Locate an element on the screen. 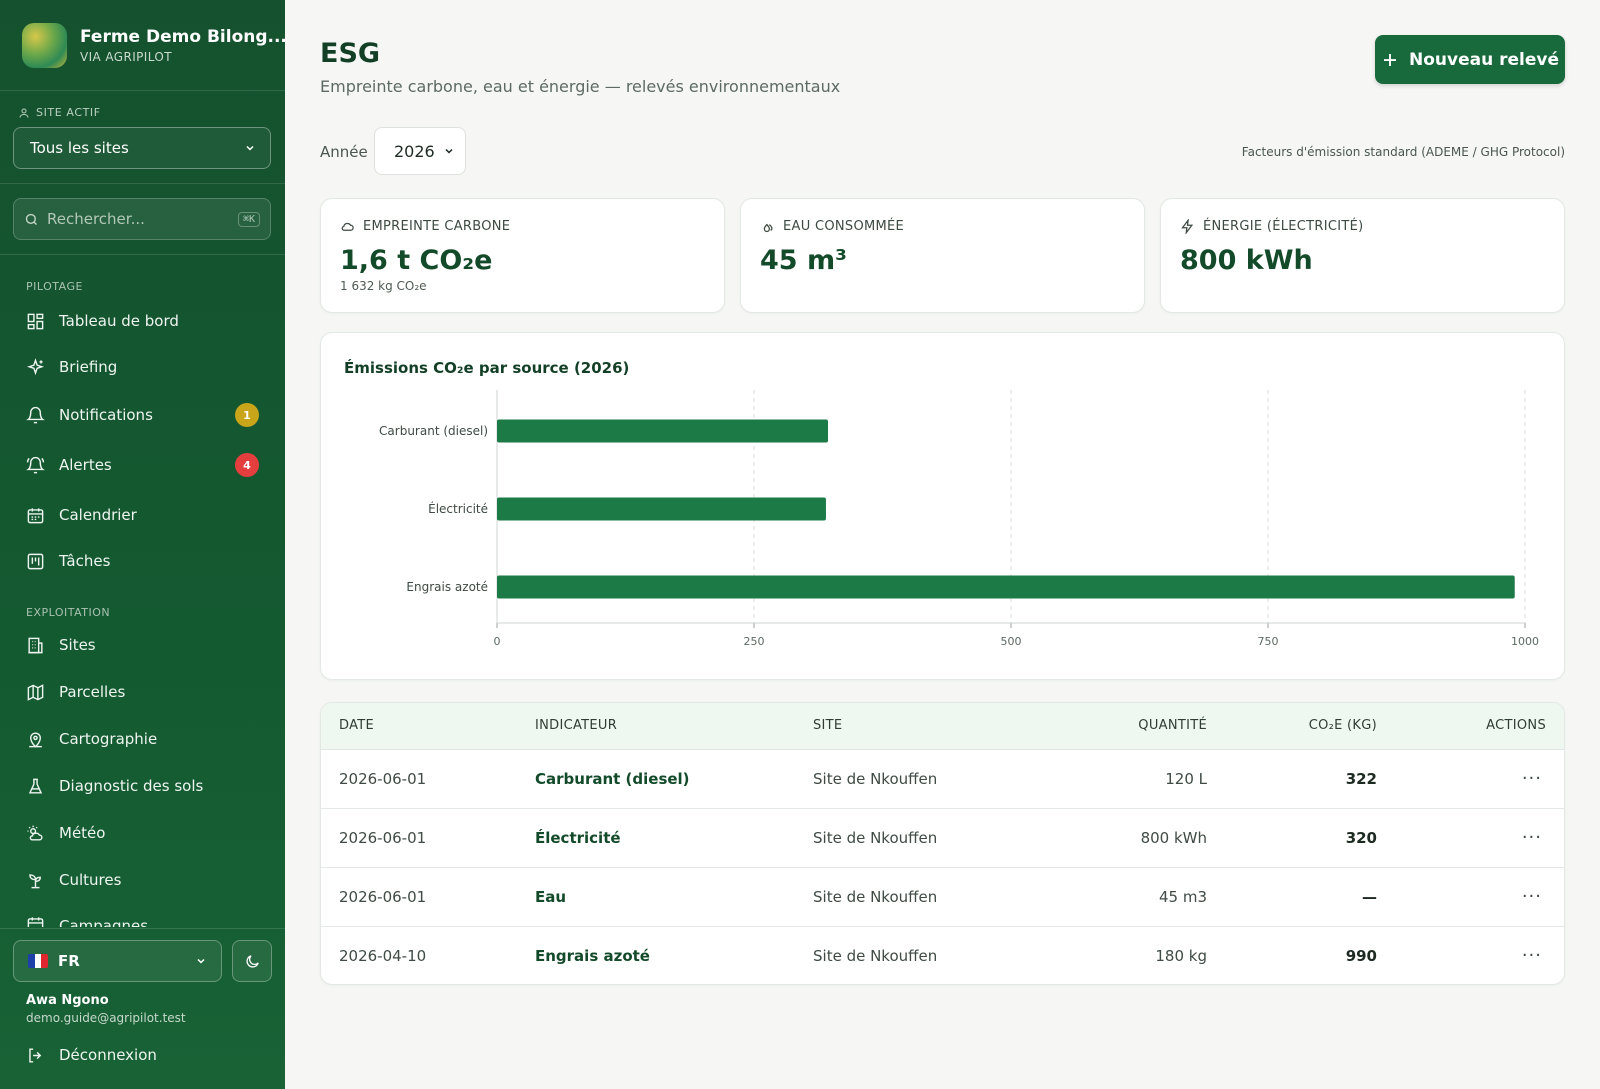 The image size is (1600, 1089). sidebar-item-label: Cultures is located at coordinates (90, 880).